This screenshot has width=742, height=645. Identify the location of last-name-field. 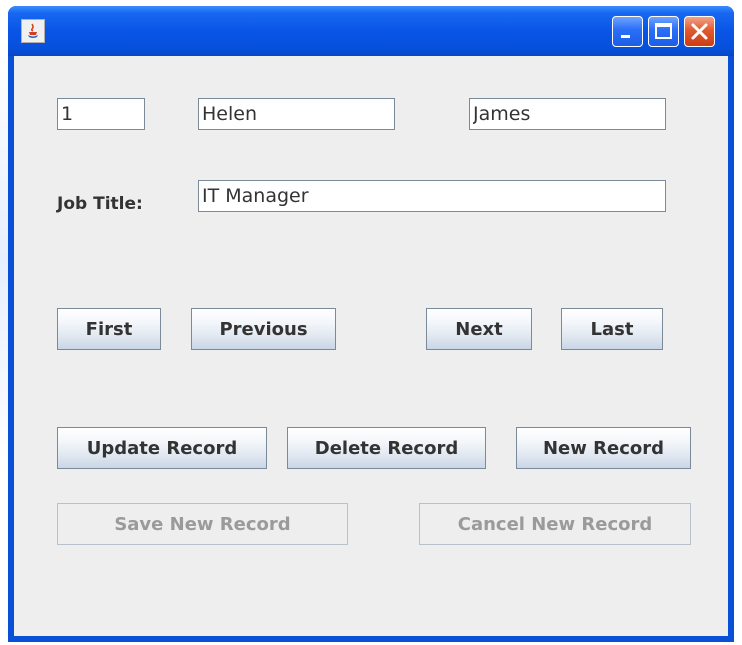
(567, 114).